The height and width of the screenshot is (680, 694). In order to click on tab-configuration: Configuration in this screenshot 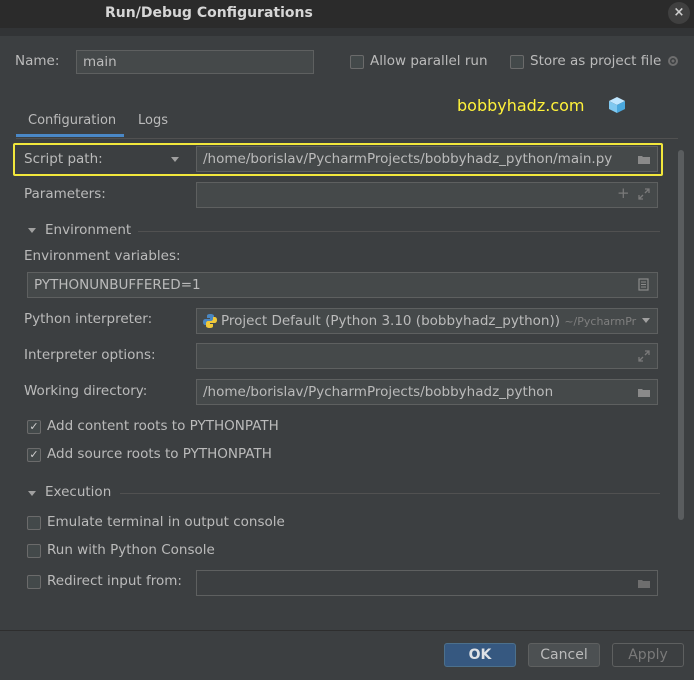, I will do `click(70, 123)`.